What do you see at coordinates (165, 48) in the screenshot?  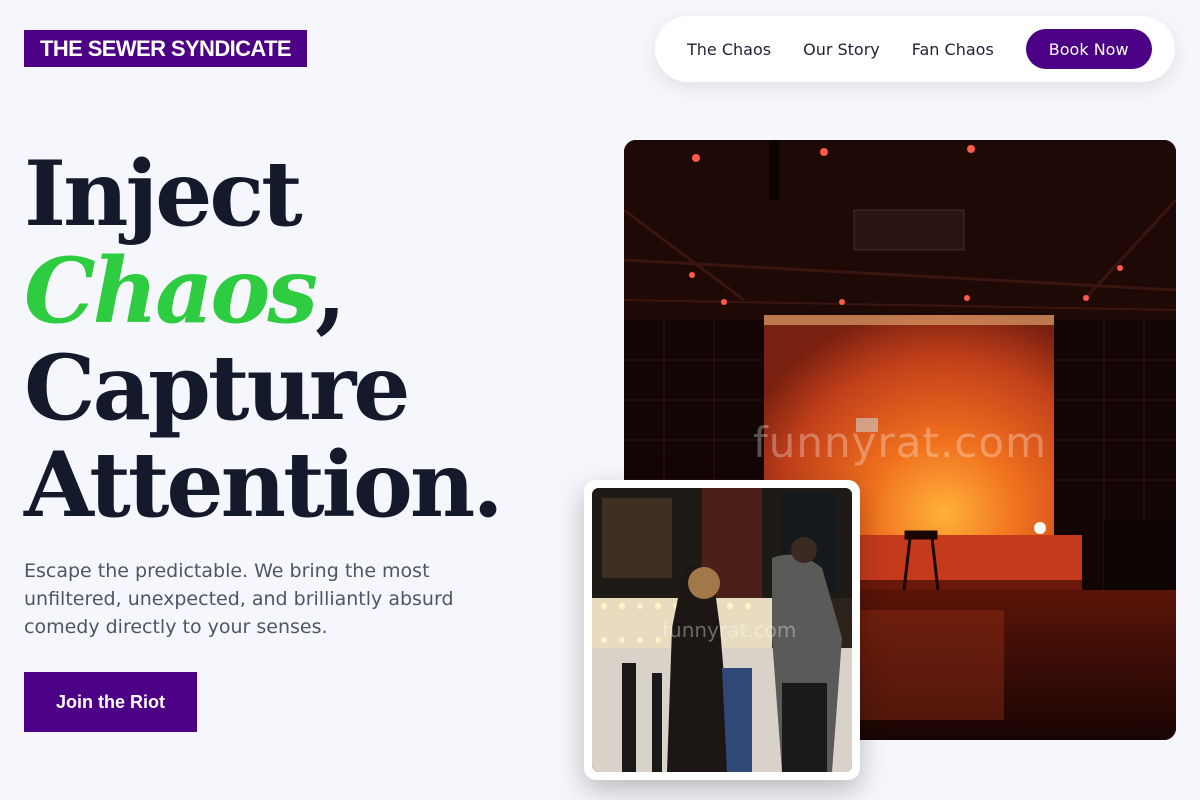 I see `brand-logo: THE SEWER SYNDICATE` at bounding box center [165, 48].